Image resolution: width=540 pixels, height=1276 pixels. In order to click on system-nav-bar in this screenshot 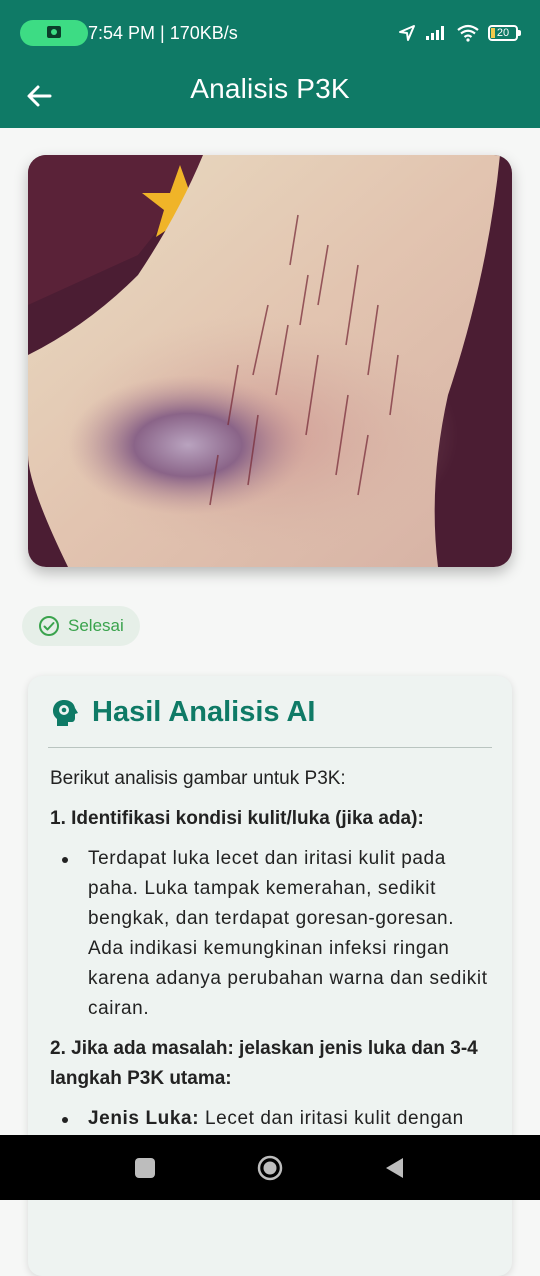, I will do `click(270, 1167)`.